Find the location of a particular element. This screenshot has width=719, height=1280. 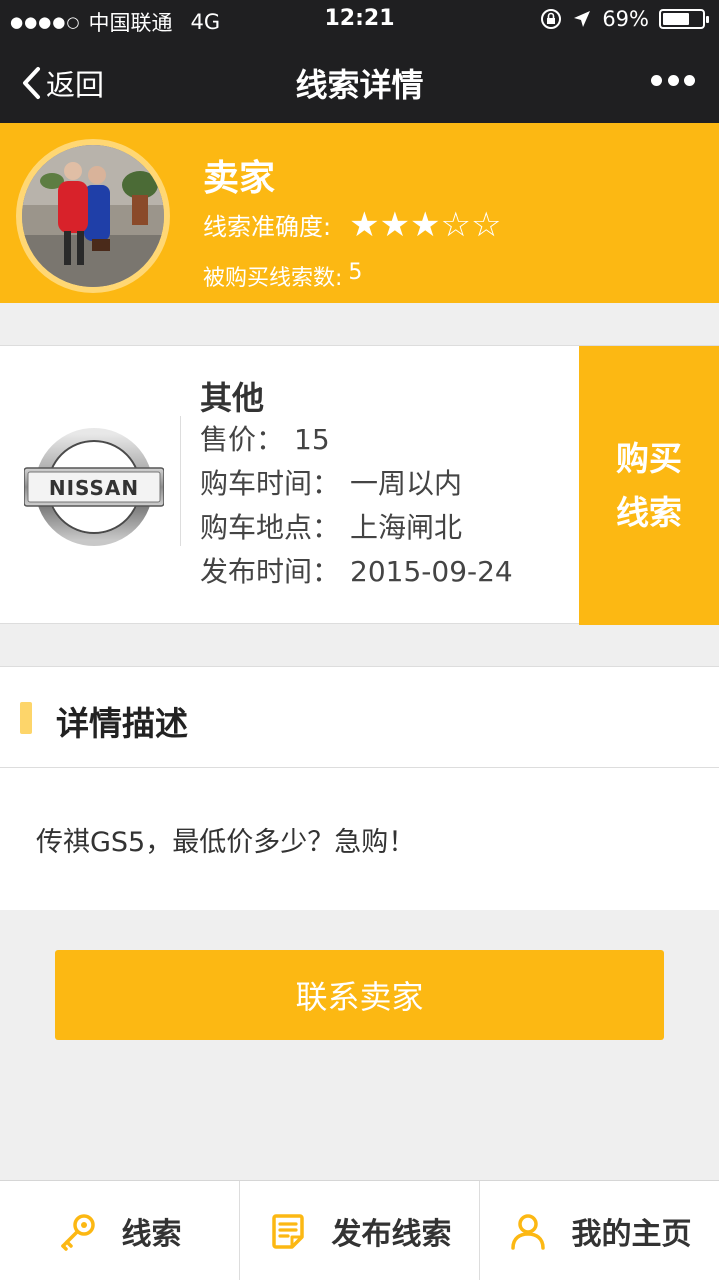

key-icon is located at coordinates (77, 1232).